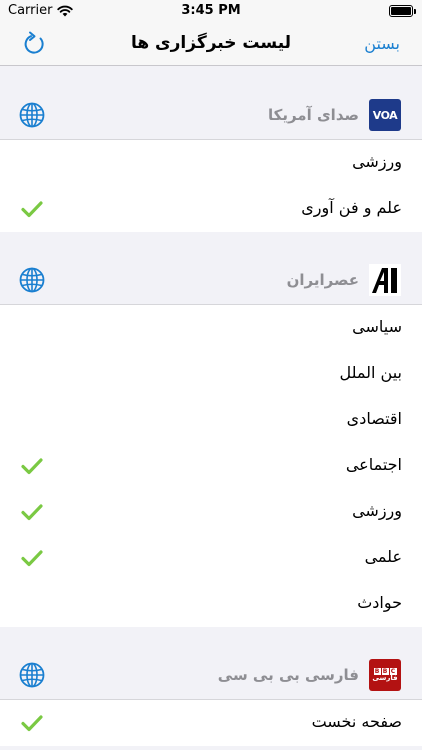  What do you see at coordinates (379, 602) in the screenshot?
I see `item-label: حوادث` at bounding box center [379, 602].